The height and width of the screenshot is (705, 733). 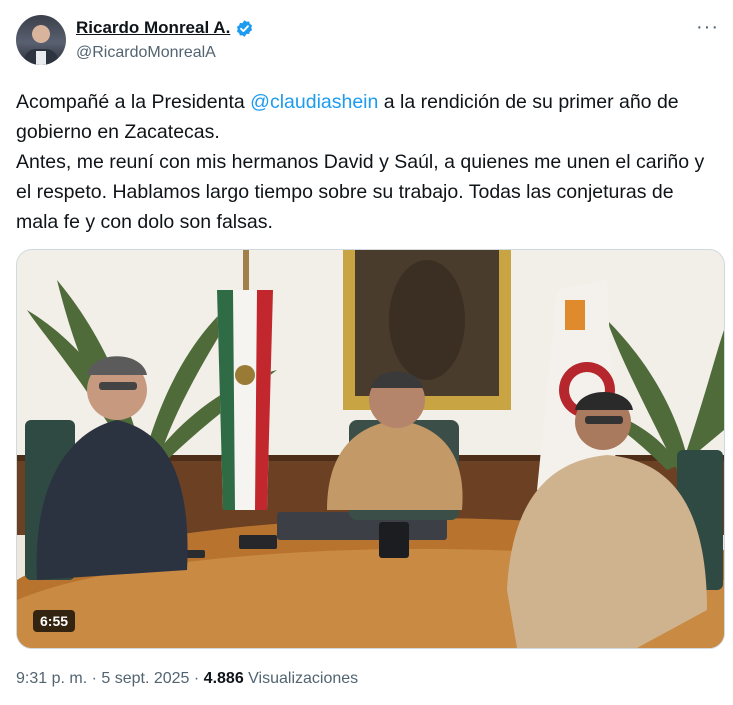 I want to click on author-name-row: Ricardo Monreal A., so click(x=165, y=28).